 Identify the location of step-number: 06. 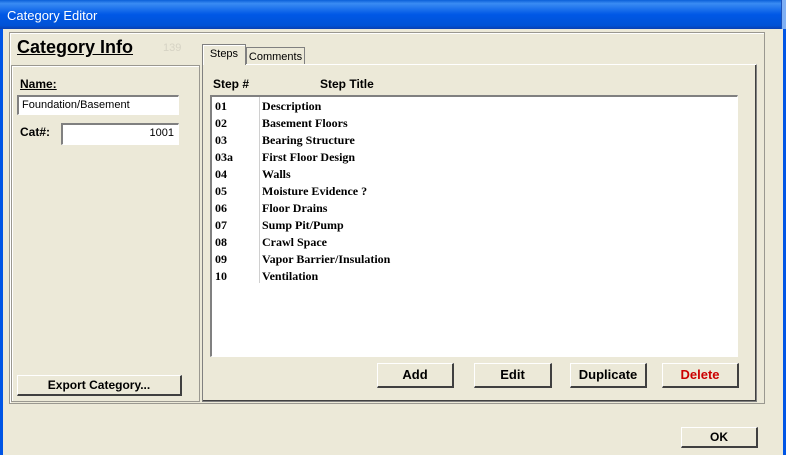
(221, 208).